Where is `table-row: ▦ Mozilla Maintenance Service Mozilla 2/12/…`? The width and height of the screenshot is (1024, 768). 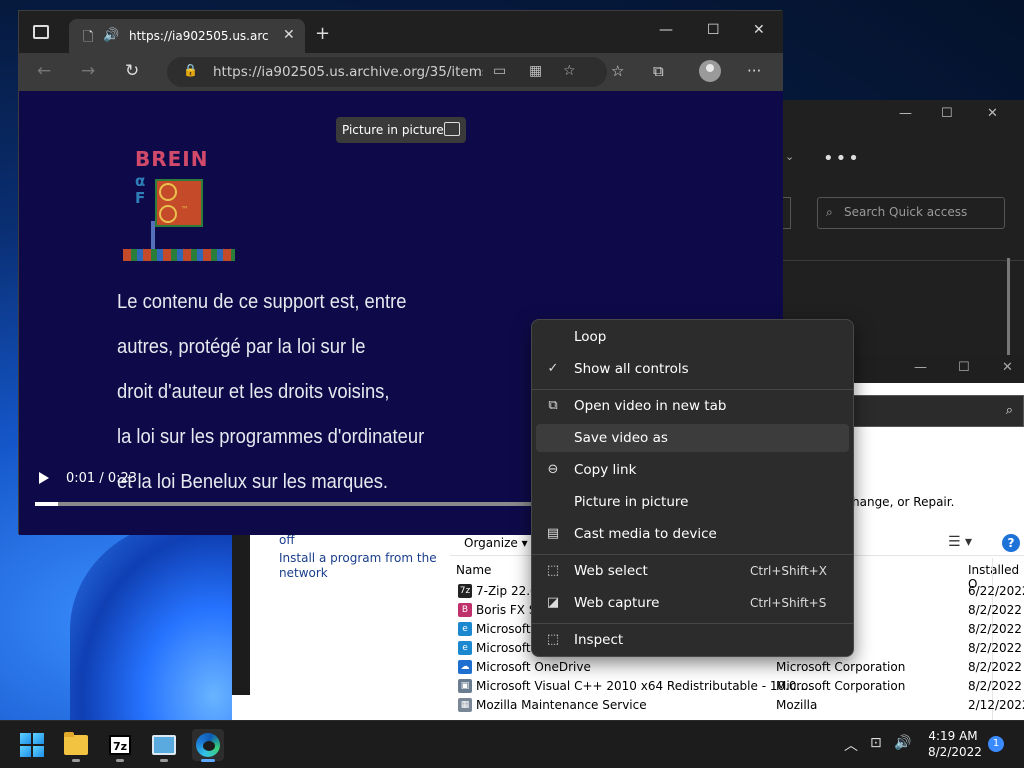 table-row: ▦ Mozilla Maintenance Service Mozilla 2/12/… is located at coordinates (739, 705).